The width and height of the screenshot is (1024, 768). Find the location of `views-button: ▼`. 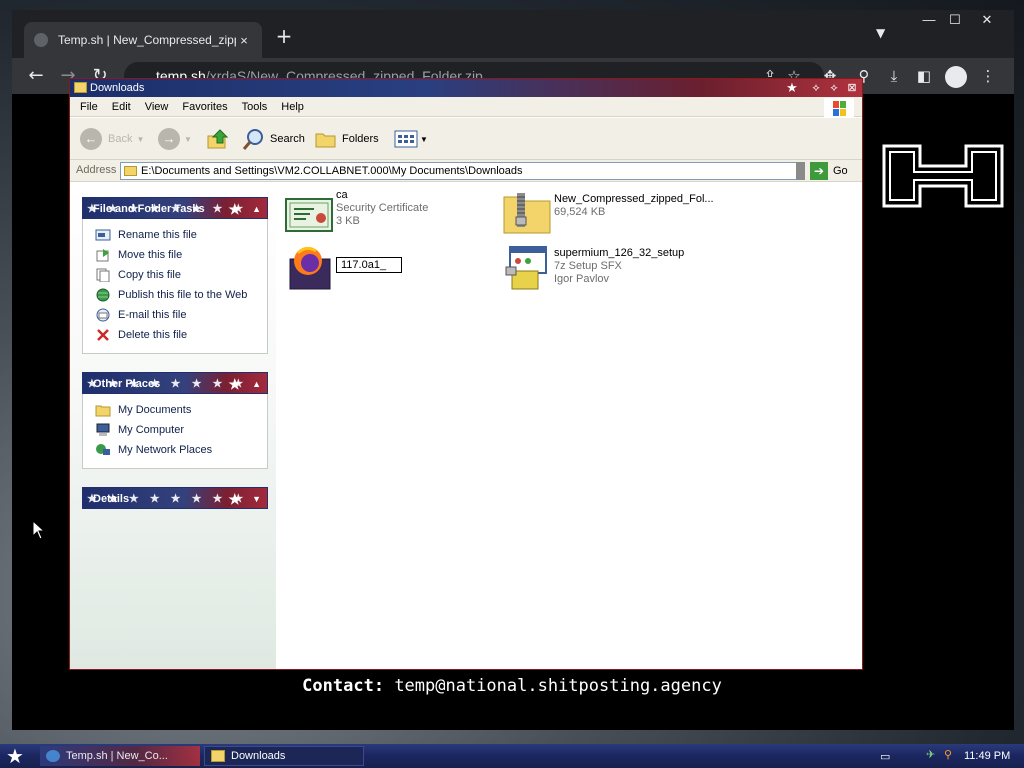

views-button: ▼ is located at coordinates (411, 139).